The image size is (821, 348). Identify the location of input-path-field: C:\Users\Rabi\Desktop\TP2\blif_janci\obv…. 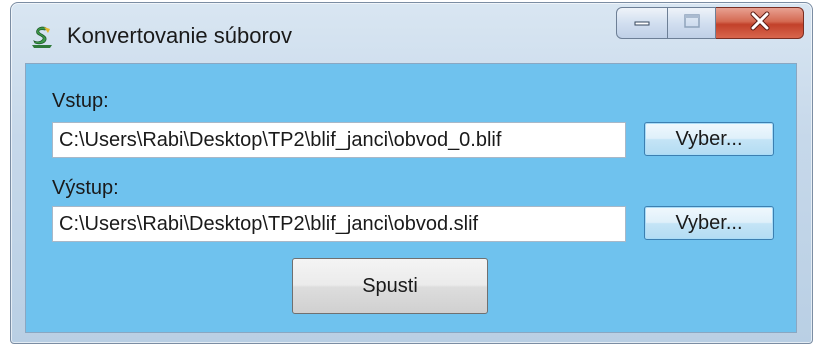
(339, 140).